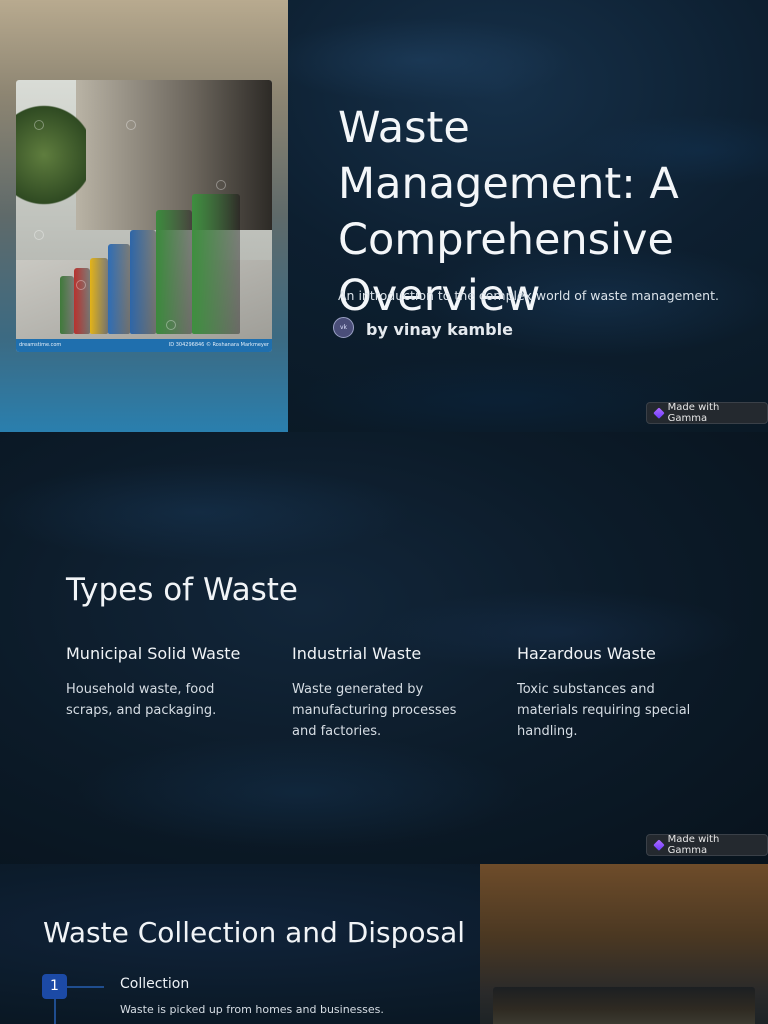 The width and height of the screenshot is (768, 1024). I want to click on section-title: Waste Collection and Disposal, so click(254, 932).